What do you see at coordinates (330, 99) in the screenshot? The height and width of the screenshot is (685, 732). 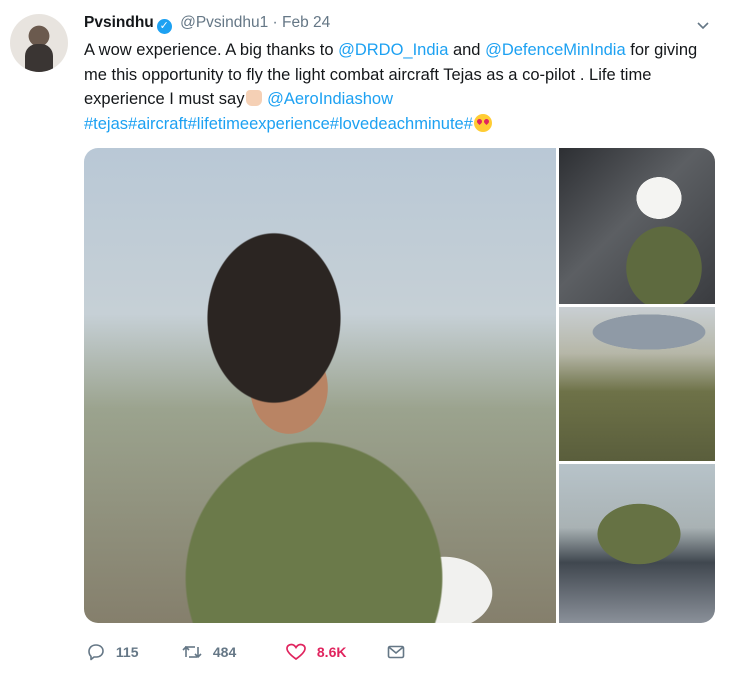 I see `mention-link: @AeroIndiashow` at bounding box center [330, 99].